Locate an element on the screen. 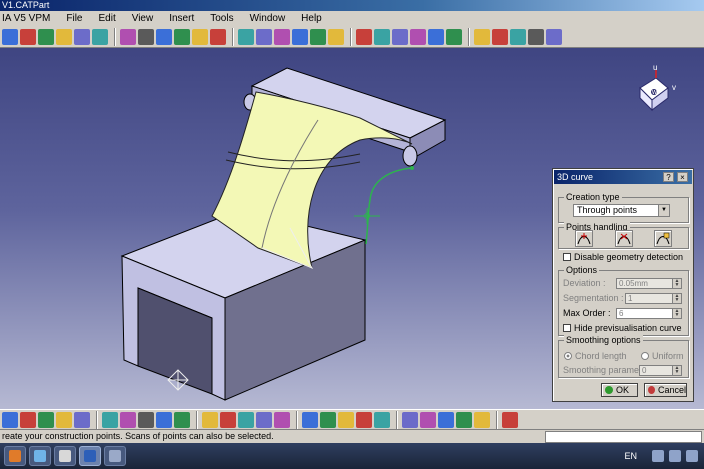 The height and width of the screenshot is (469, 704). free-constraint-button is located at coordinates (663, 238).